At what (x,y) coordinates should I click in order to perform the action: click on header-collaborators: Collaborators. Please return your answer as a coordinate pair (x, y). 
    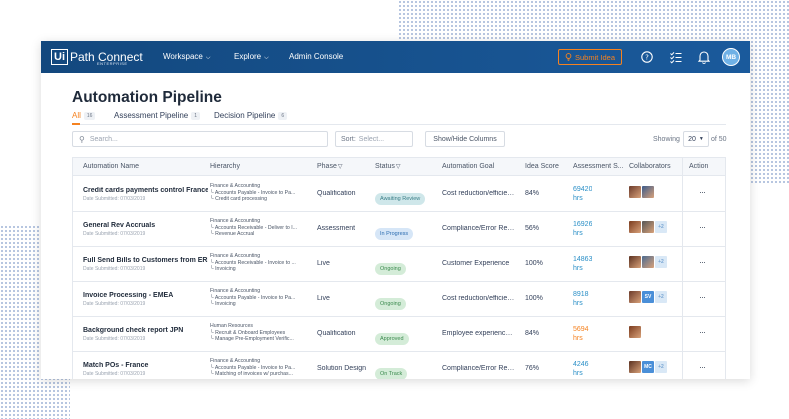
    Looking at the image, I should click on (650, 166).